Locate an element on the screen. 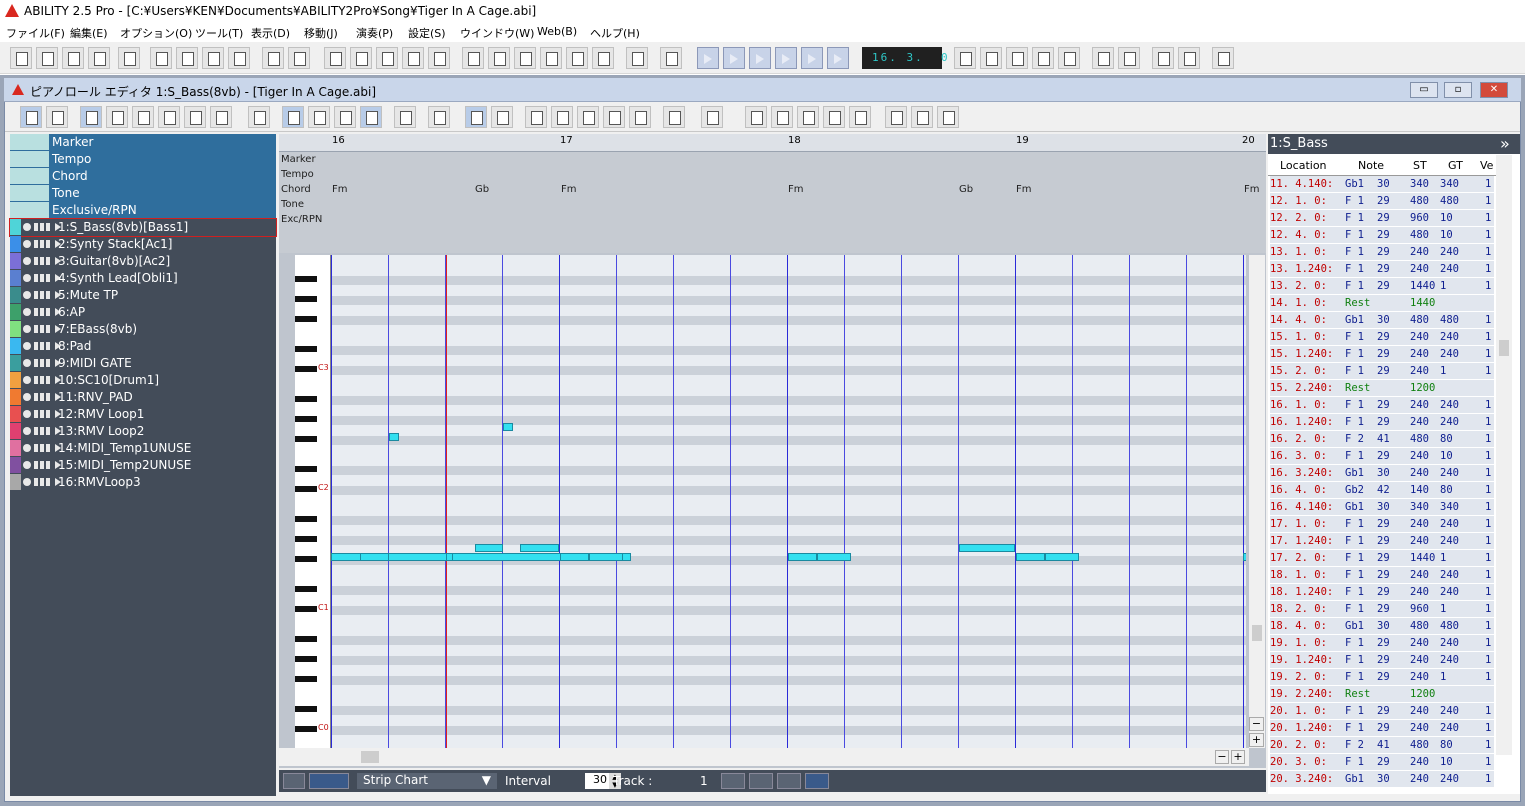  event-row: 16. 2. 0: F 2 41 480 80 1 is located at coordinates (1382, 439).